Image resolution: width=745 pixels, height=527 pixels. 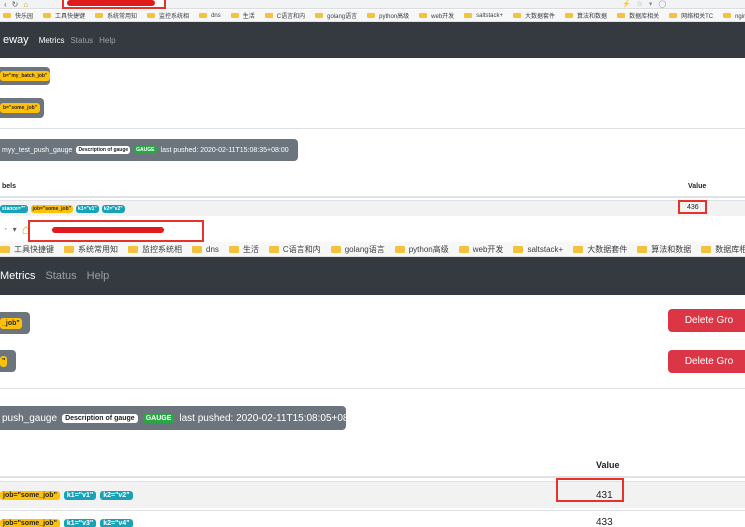 What do you see at coordinates (216, 15) in the screenshot?
I see `bookmark-label: dns` at bounding box center [216, 15].